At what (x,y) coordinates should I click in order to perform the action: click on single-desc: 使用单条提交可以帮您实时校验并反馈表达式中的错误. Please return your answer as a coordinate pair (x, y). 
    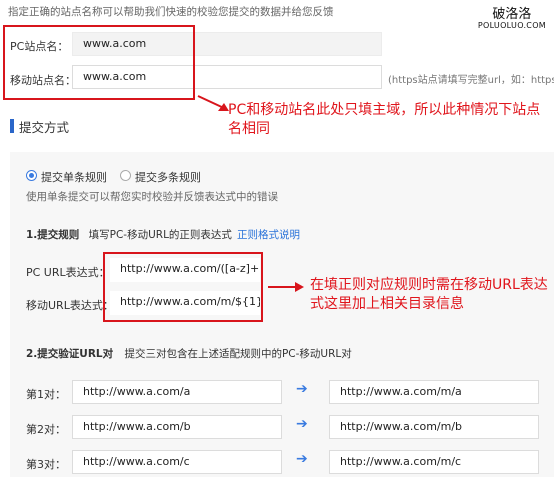
    Looking at the image, I should click on (152, 197).